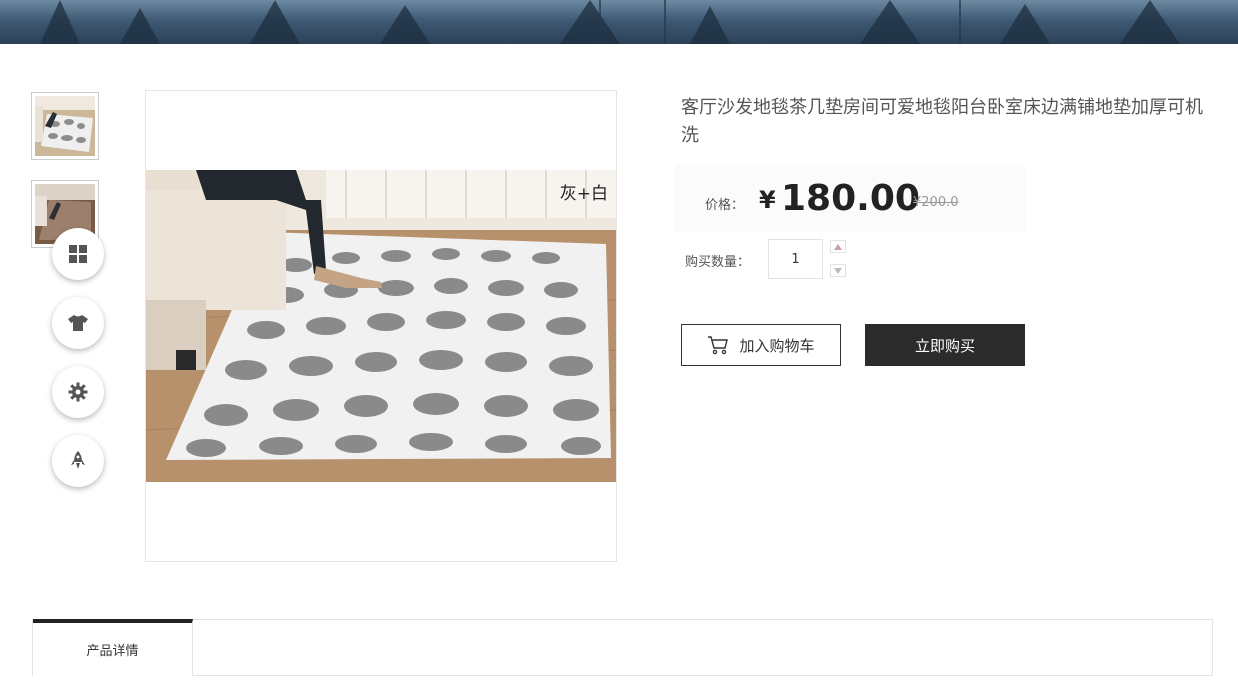 This screenshot has width=1238, height=687. What do you see at coordinates (113, 647) in the screenshot?
I see `tab-product-details: 产品详情` at bounding box center [113, 647].